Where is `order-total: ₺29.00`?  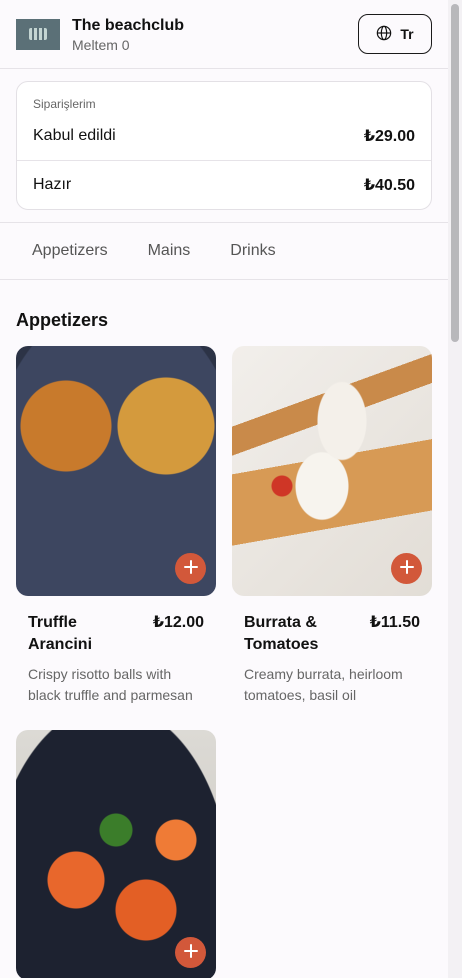 order-total: ₺29.00 is located at coordinates (389, 136).